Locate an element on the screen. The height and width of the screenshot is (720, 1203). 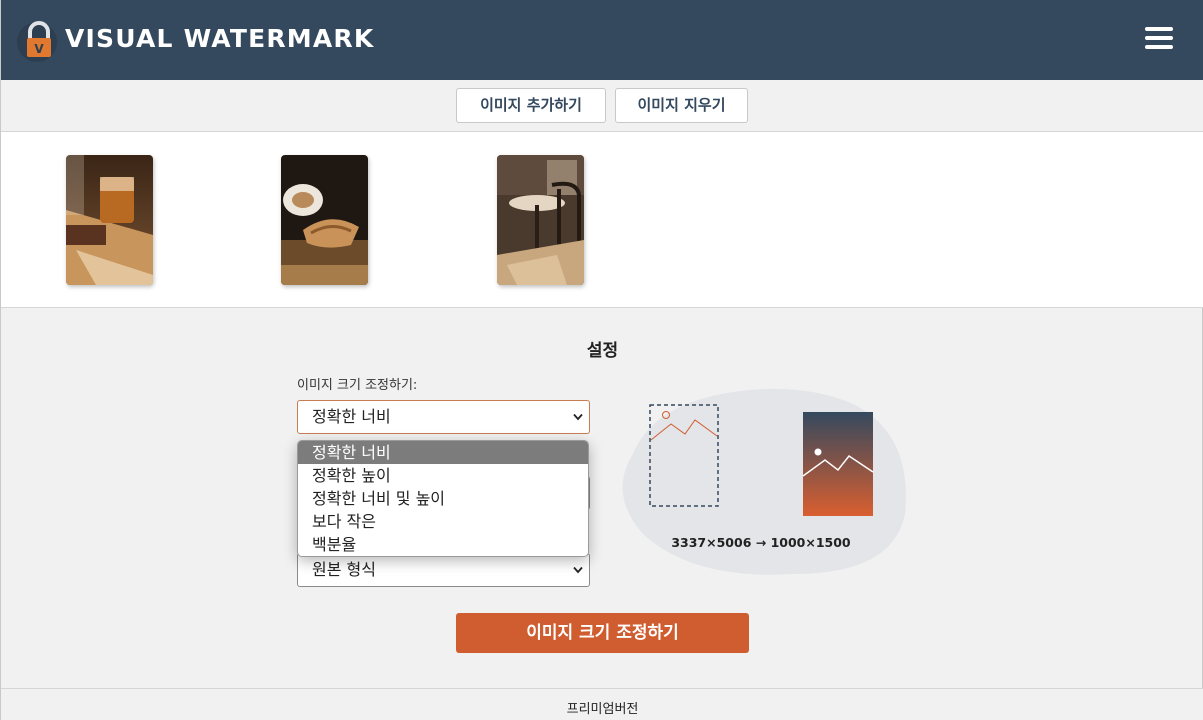
resize-label: 이미지 크기 조정하기: is located at coordinates (357, 385).